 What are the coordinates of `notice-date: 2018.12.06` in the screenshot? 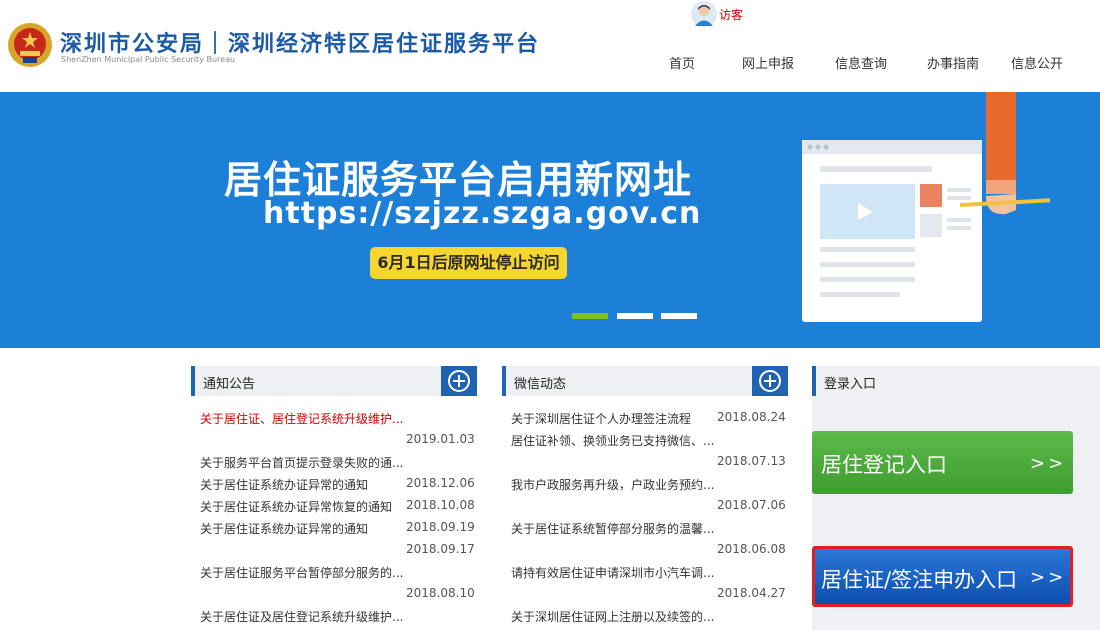 It's located at (440, 483).